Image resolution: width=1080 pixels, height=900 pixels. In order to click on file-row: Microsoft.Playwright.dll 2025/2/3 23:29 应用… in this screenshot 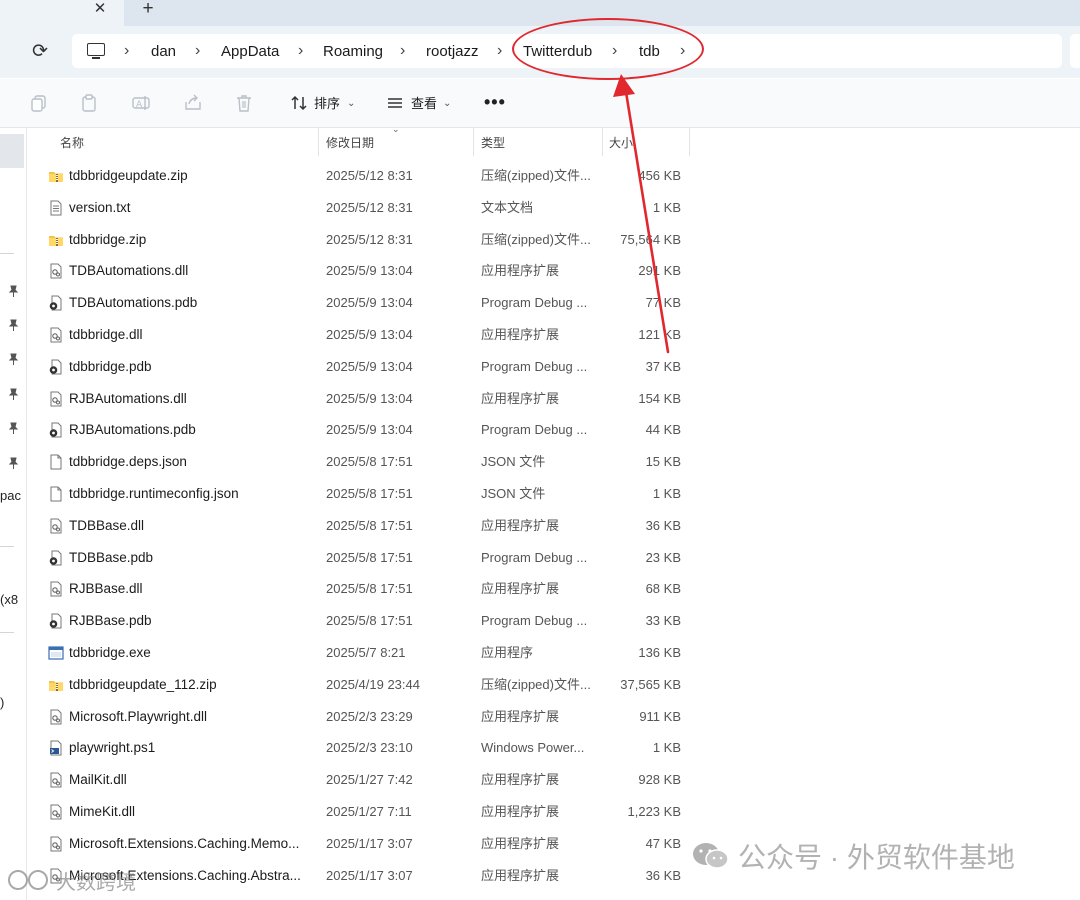, I will do `click(366, 717)`.